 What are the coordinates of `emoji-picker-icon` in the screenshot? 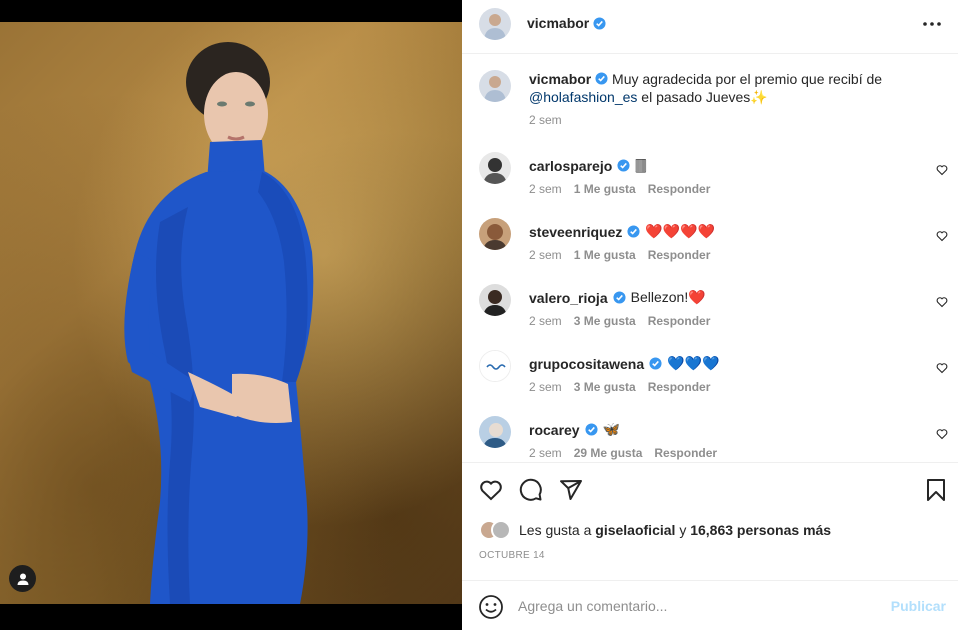 It's located at (491, 607).